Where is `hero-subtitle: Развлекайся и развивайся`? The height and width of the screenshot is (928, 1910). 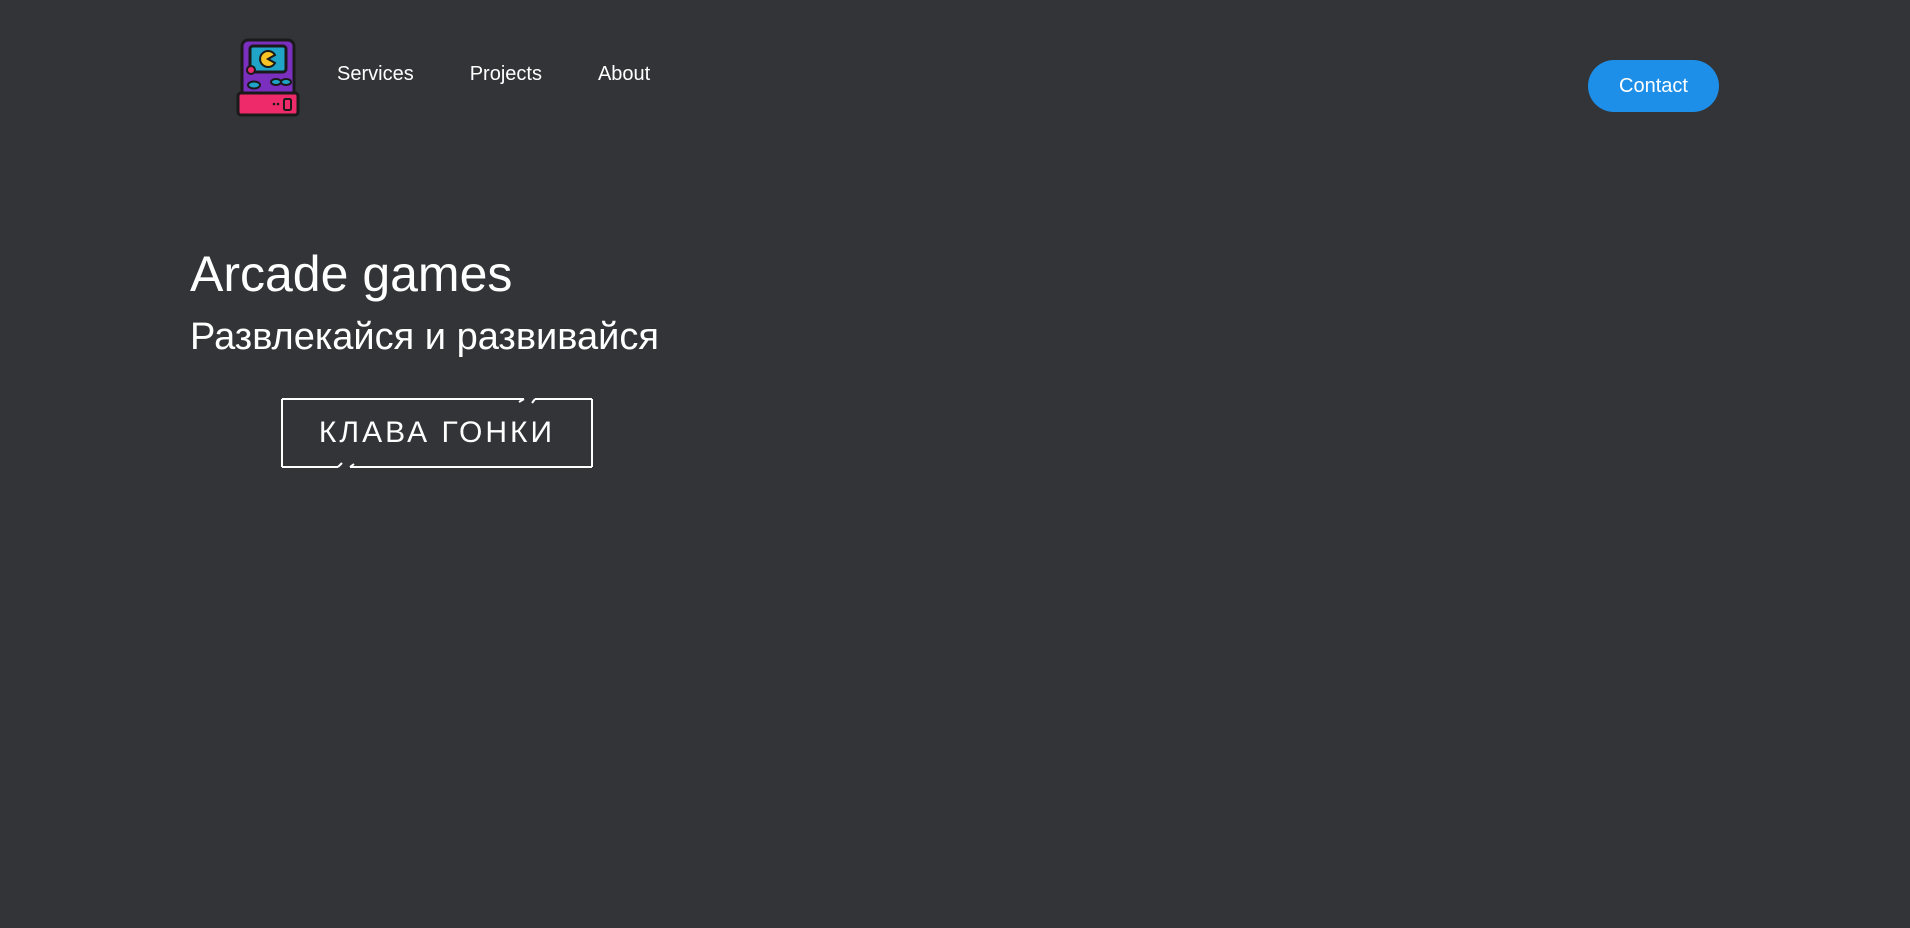 hero-subtitle: Развлекайся и развивайся is located at coordinates (424, 337).